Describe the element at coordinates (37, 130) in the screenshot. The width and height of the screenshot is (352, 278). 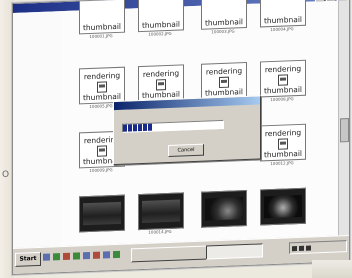
I see `folder-pane` at that location.